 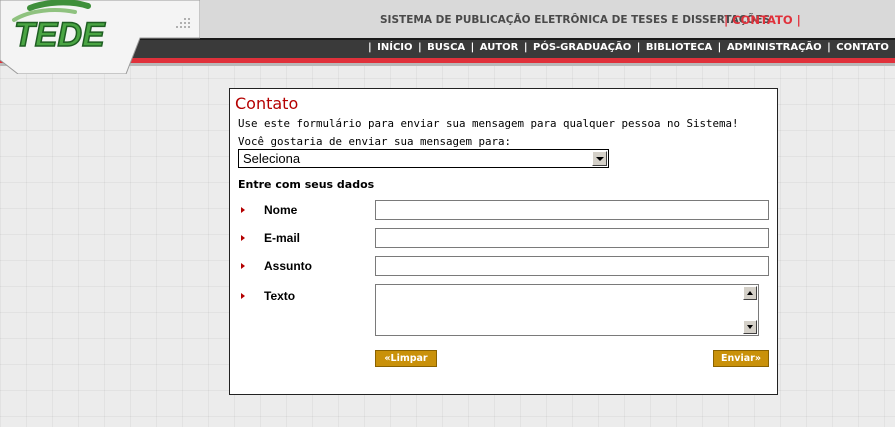 What do you see at coordinates (280, 296) in the screenshot?
I see `message-label: Texto` at bounding box center [280, 296].